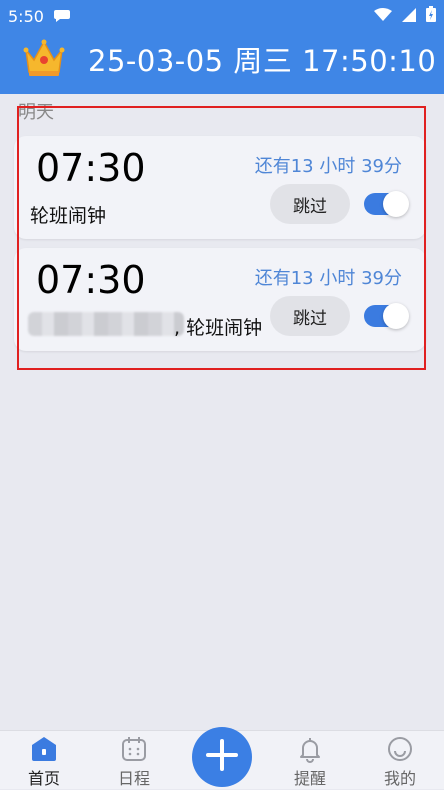 This screenshot has height=790, width=444. I want to click on plus-icon, so click(222, 757).